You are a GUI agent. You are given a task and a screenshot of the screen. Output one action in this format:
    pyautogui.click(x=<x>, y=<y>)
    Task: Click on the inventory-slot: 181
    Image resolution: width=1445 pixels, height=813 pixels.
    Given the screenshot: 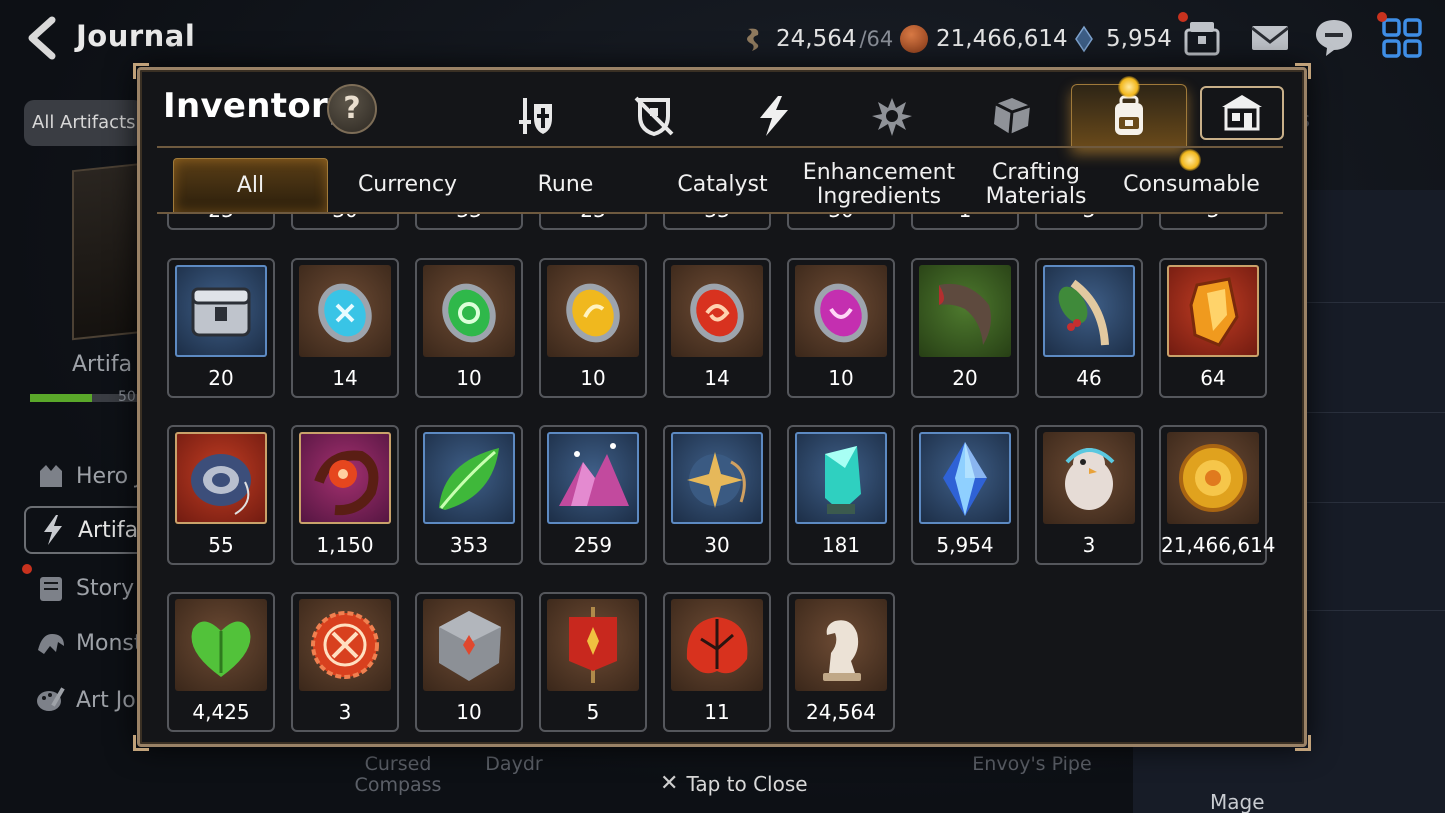 What is the action you would take?
    pyautogui.click(x=841, y=495)
    